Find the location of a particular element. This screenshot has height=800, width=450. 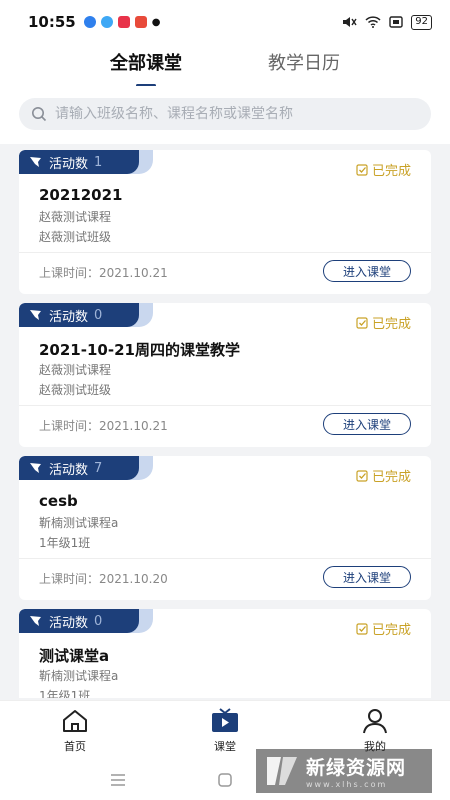

search-box is located at coordinates (225, 114).